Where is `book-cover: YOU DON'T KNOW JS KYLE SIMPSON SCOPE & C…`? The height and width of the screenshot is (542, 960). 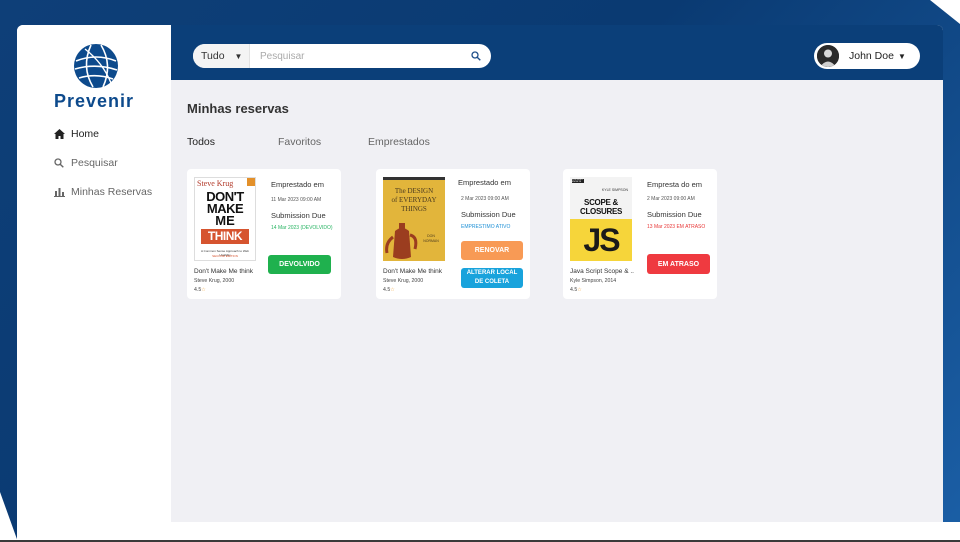
book-cover: YOU DON'T KNOW JS KYLE SIMPSON SCOPE & C… is located at coordinates (601, 219).